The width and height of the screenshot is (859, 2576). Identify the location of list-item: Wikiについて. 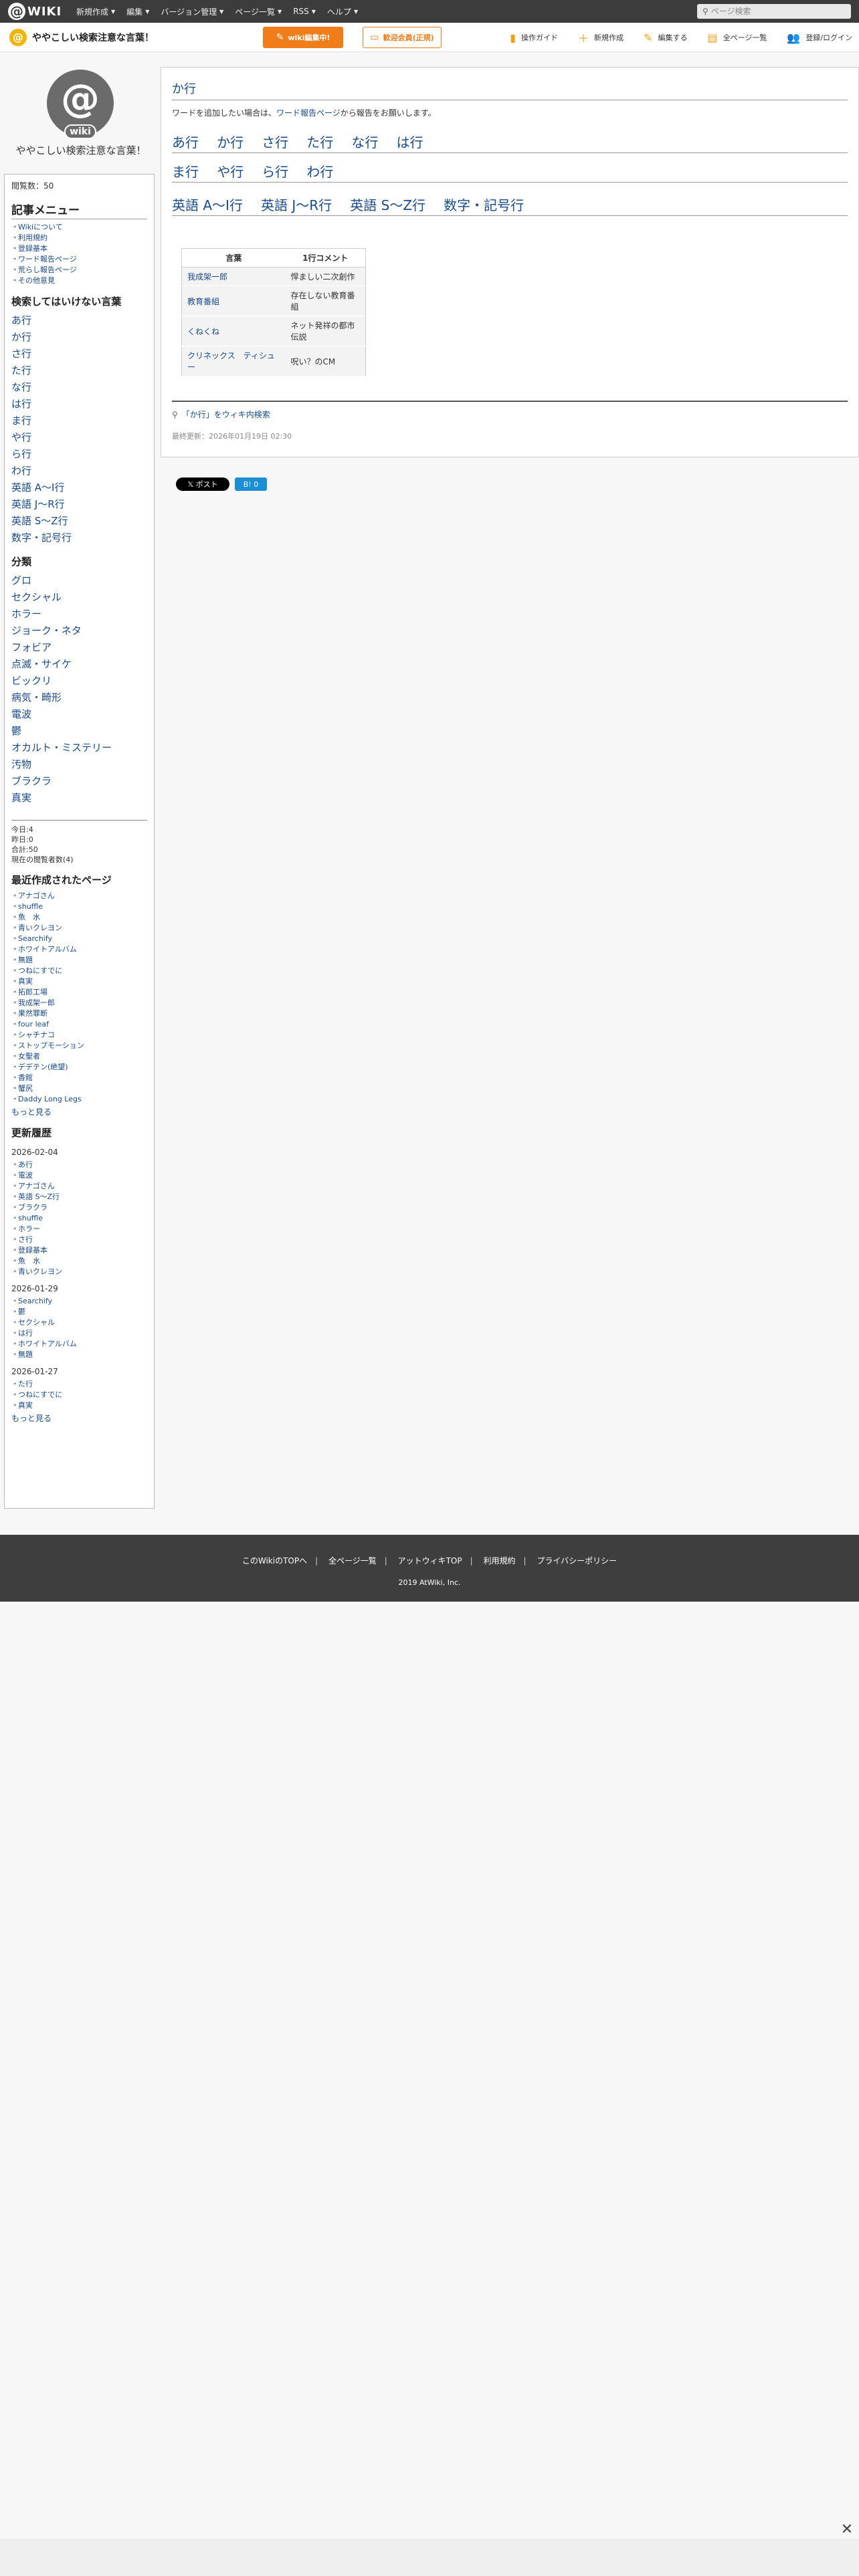
(79, 228).